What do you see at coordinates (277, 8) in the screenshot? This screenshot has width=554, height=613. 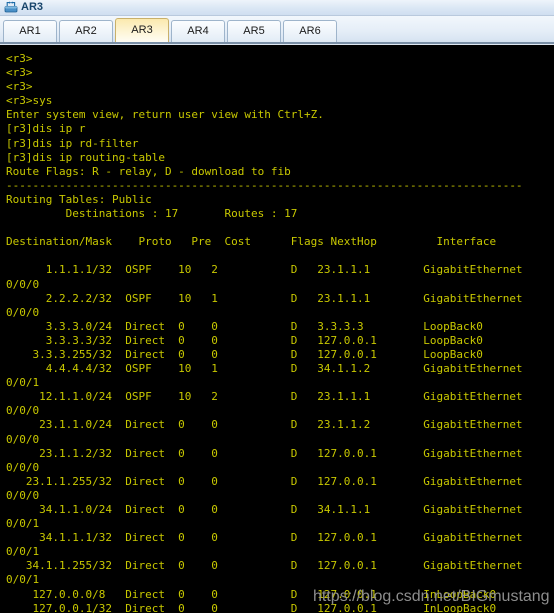 I see `window-title-bar: AR3` at bounding box center [277, 8].